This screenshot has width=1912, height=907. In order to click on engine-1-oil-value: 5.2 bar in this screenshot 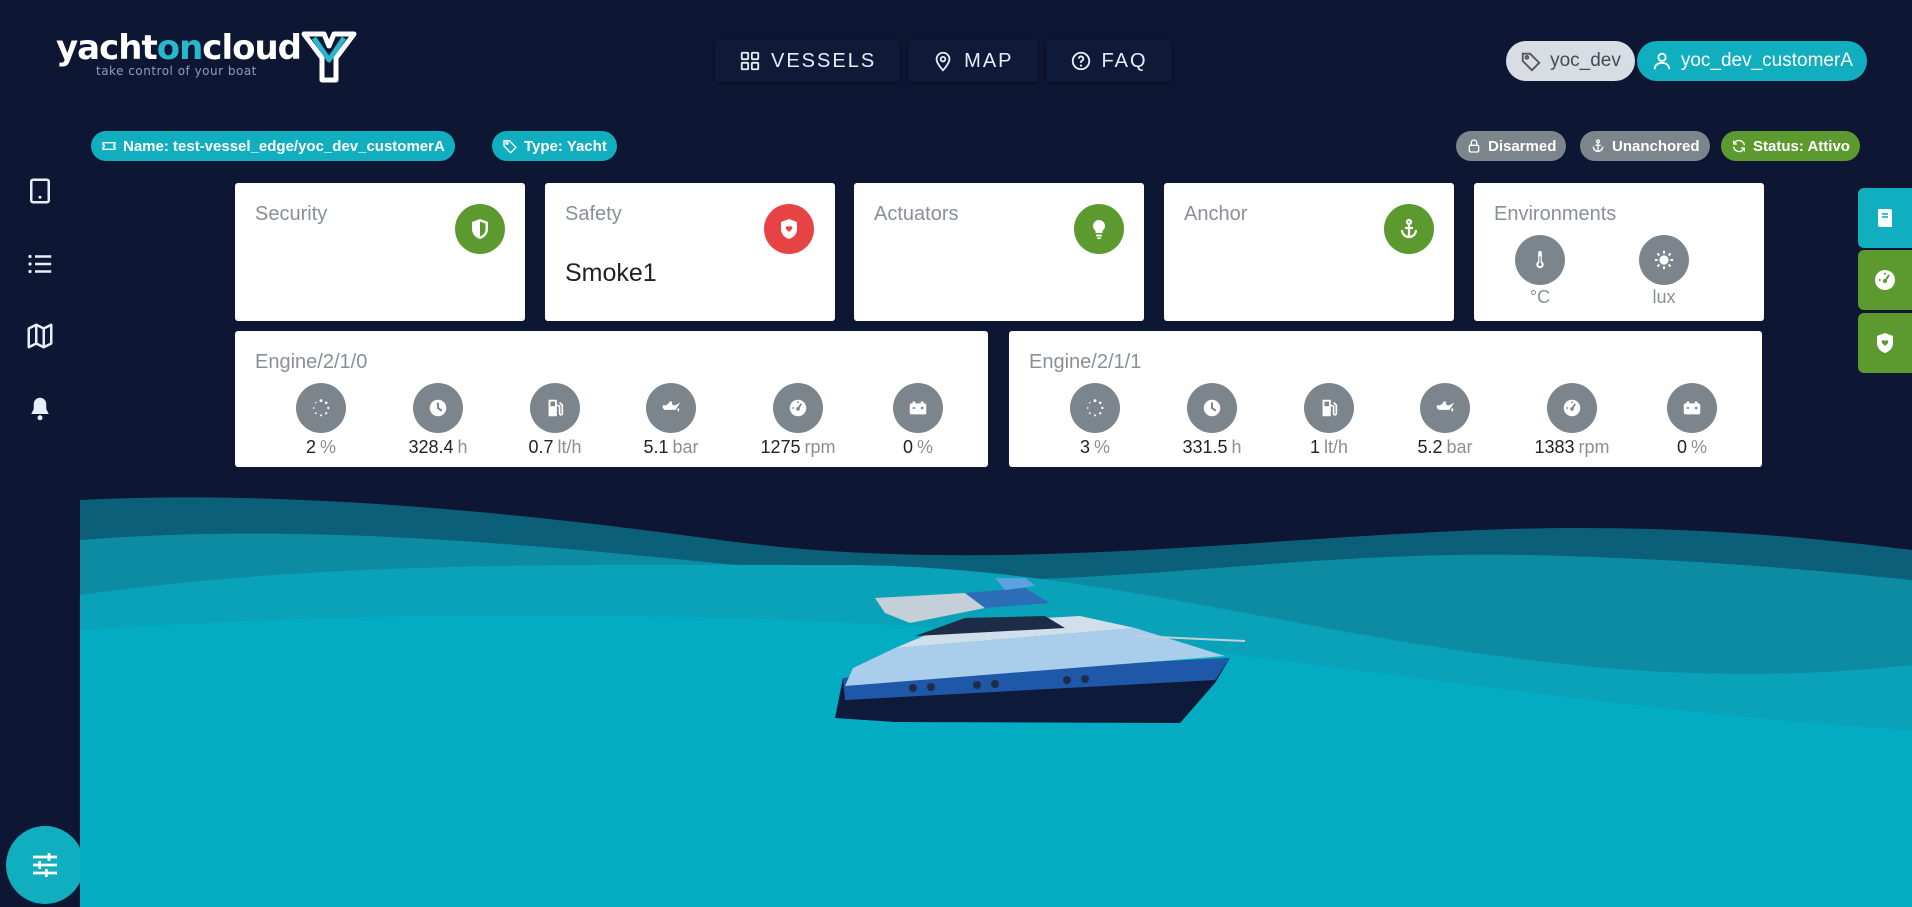, I will do `click(1445, 447)`.